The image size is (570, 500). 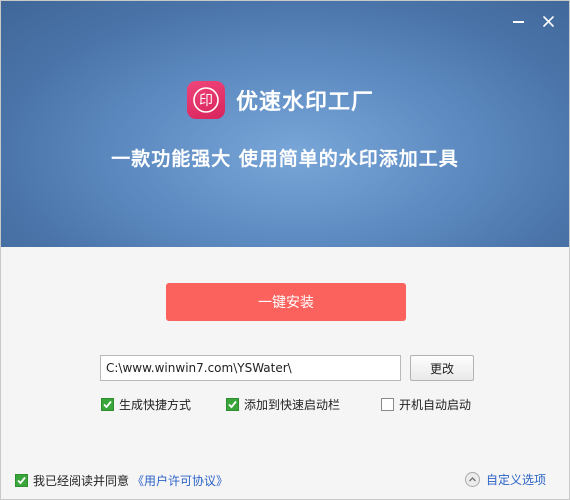 I want to click on seal-logo: 印, so click(x=206, y=100).